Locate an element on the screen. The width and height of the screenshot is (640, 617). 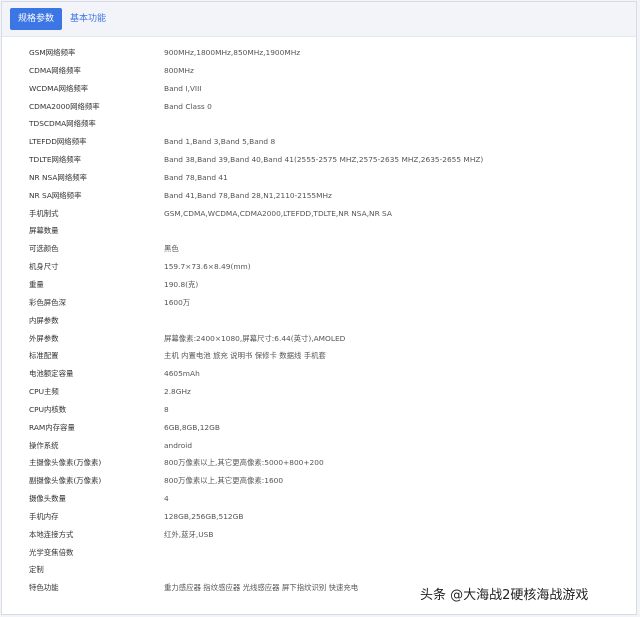
spec-value: Band 41,Band 78,Band 28,N1,2110-2155MHz is located at coordinates (248, 195).